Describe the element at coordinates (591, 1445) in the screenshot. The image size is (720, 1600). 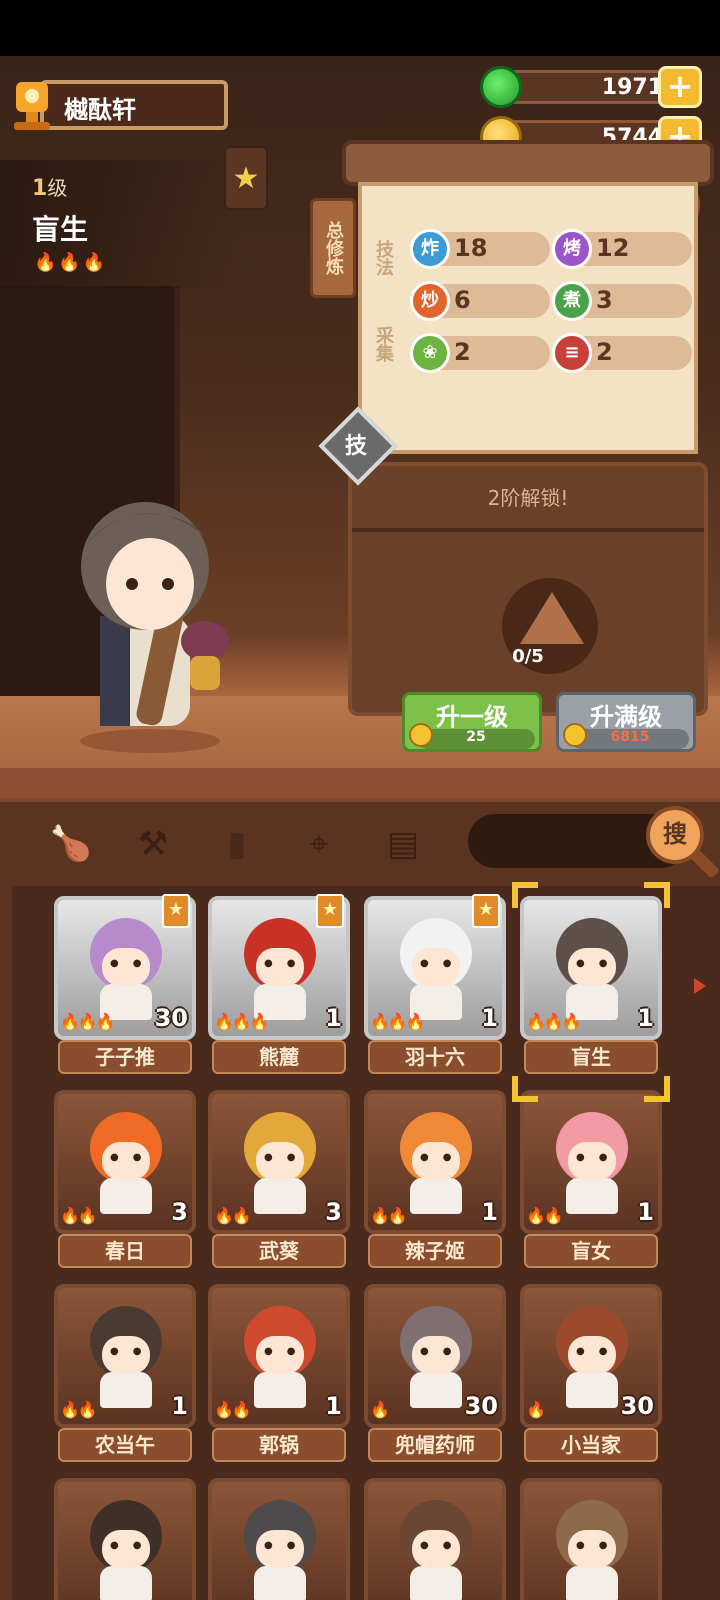
I see `chef-name: 小当家` at that location.